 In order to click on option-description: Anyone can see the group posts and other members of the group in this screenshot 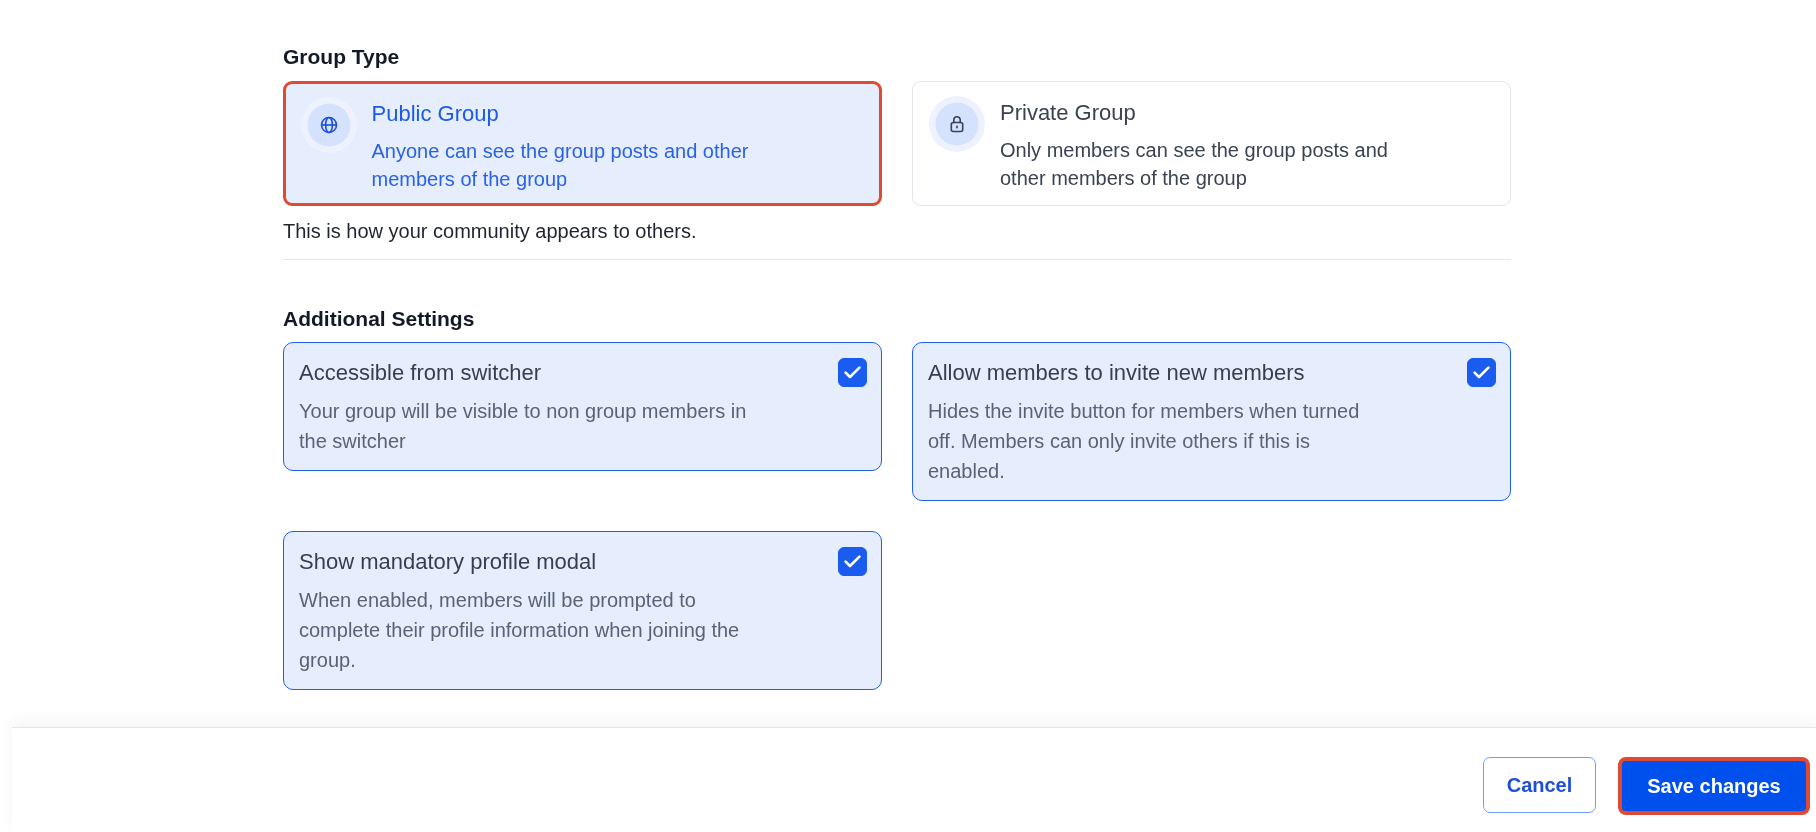, I will do `click(560, 165)`.